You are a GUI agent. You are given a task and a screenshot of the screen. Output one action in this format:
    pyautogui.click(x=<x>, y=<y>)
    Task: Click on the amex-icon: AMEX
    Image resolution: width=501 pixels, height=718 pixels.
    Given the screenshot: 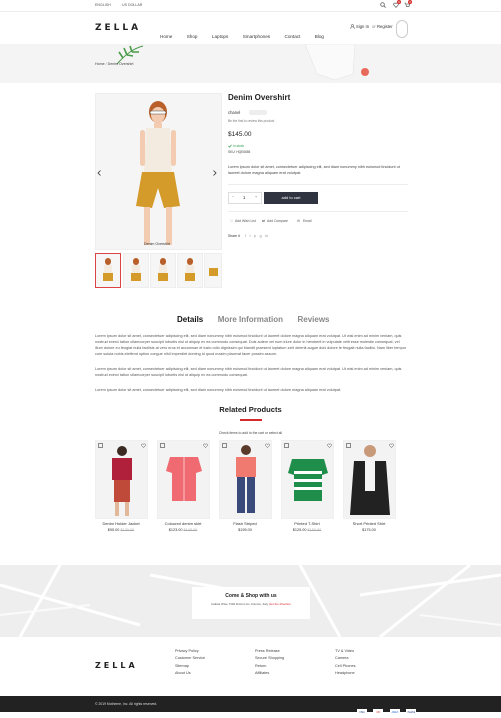 What is the action you would take?
    pyautogui.click(x=394, y=712)
    